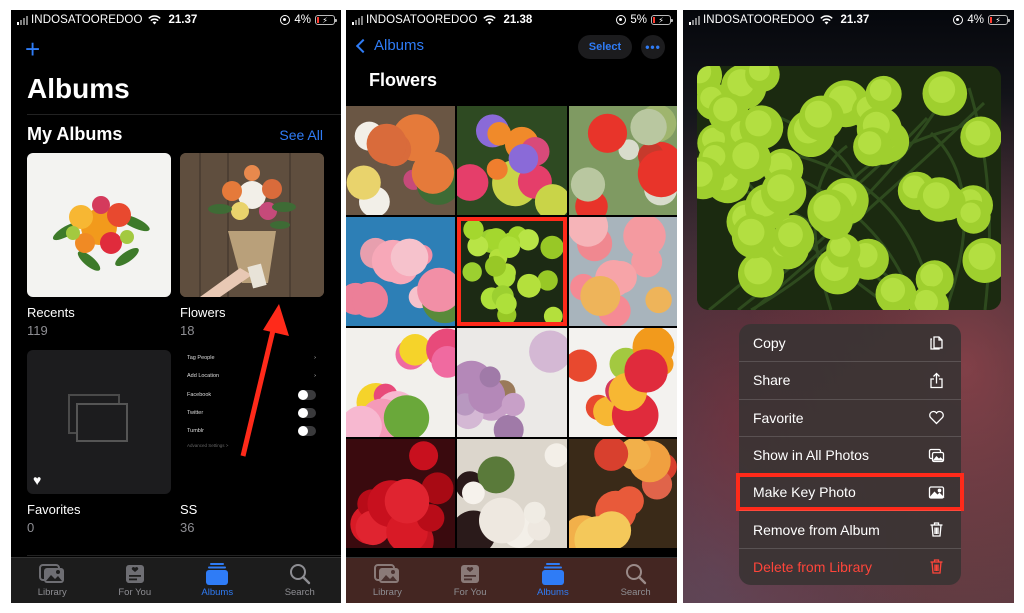 Image resolution: width=1024 pixels, height=613 pixels. What do you see at coordinates (37, 330) in the screenshot?
I see `album-count: 119` at bounding box center [37, 330].